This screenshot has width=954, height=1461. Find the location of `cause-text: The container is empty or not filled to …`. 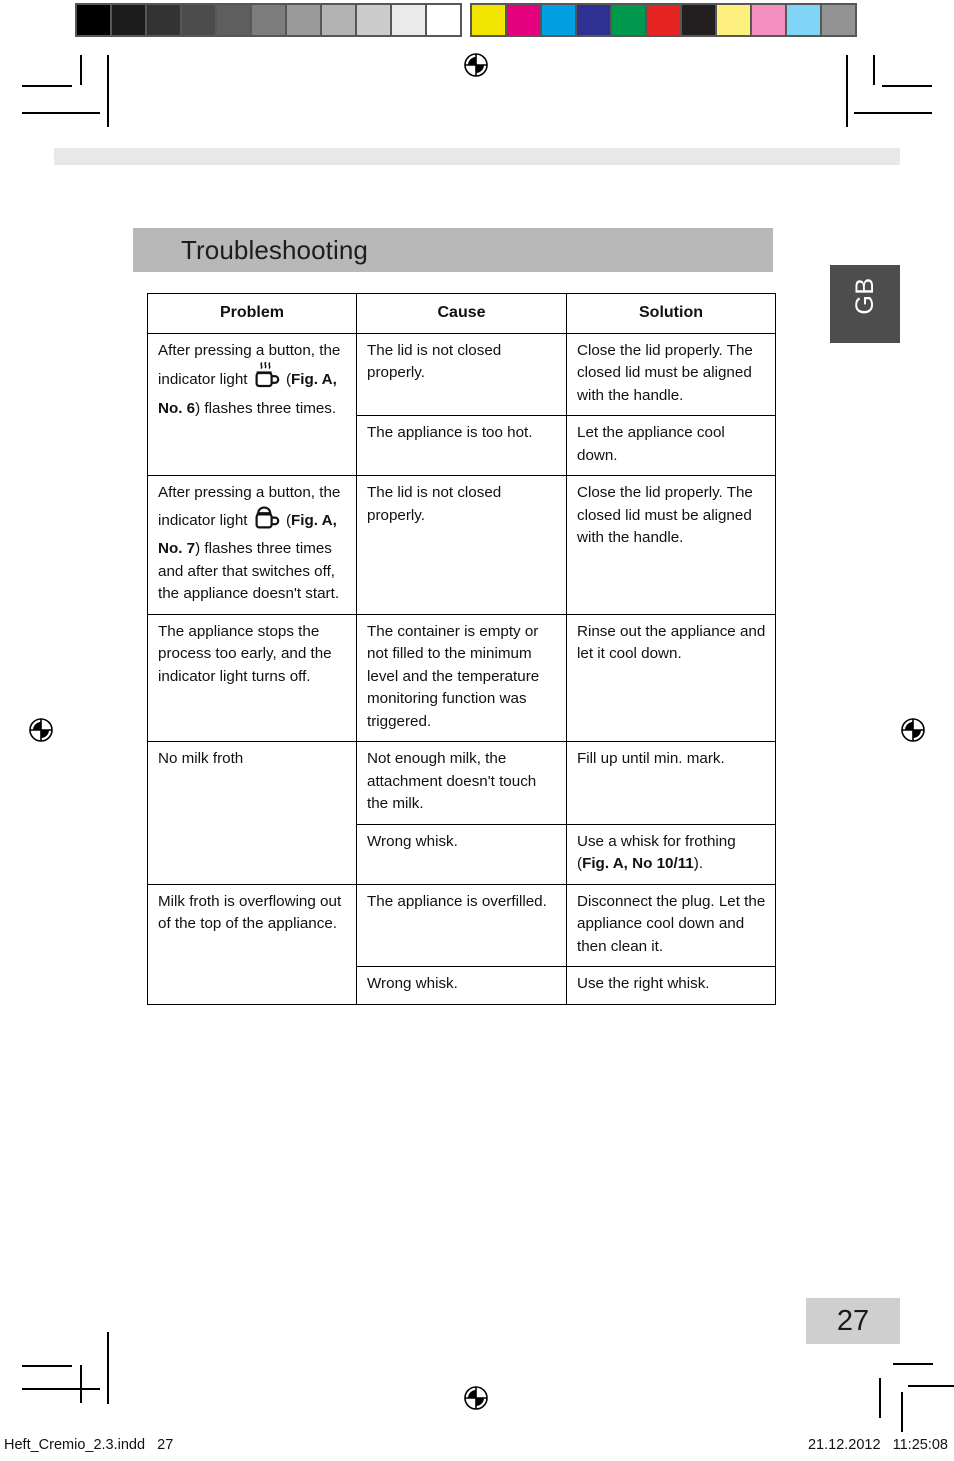

cause-text: The container is empty or not filled to … is located at coordinates (453, 676).